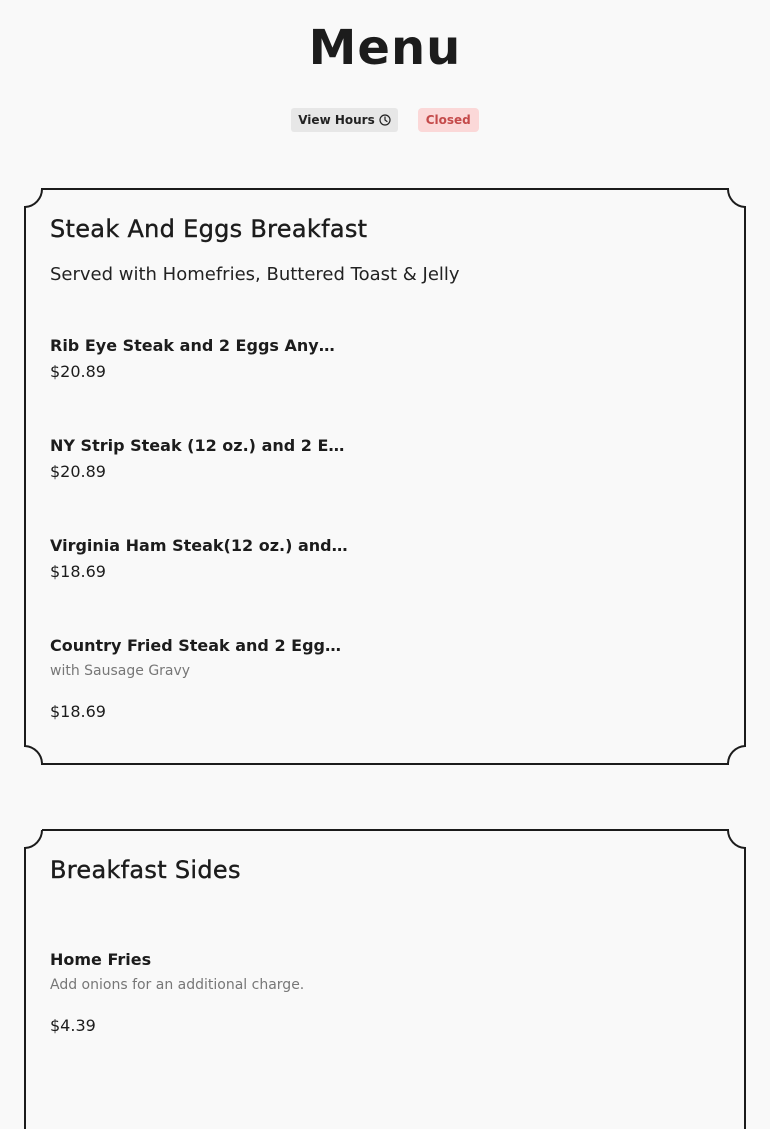 The height and width of the screenshot is (1129, 770). Describe the element at coordinates (209, 229) in the screenshot. I see `section-title: Steak And Eggs Breakfast` at that location.